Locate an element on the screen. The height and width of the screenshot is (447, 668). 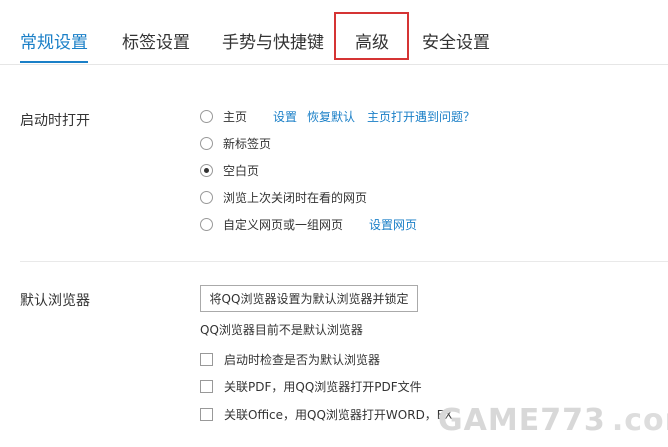
associate-office: 关联Office，用QQ浏览器打开WORD，EX is located at coordinates (326, 414).